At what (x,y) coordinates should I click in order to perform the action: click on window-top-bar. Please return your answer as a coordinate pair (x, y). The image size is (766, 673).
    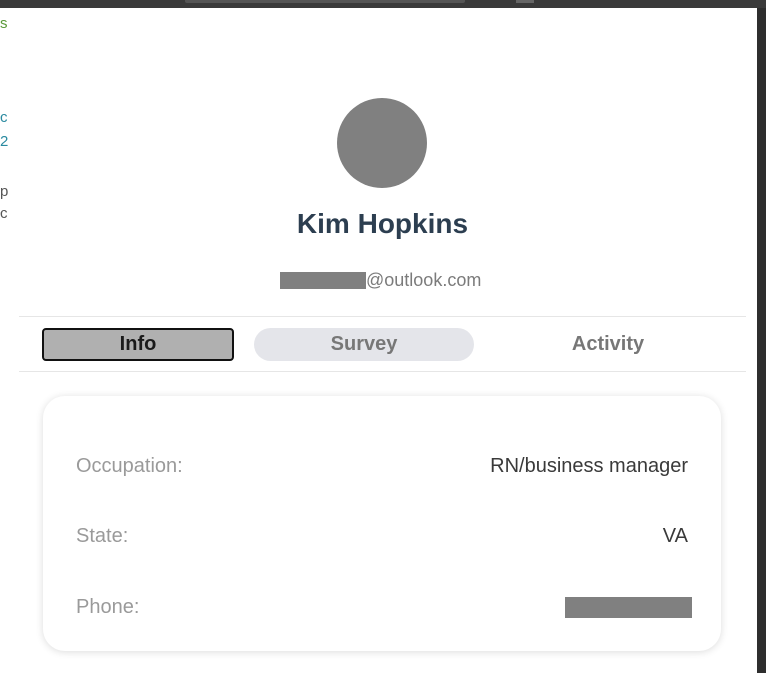
    Looking at the image, I should click on (383, 4).